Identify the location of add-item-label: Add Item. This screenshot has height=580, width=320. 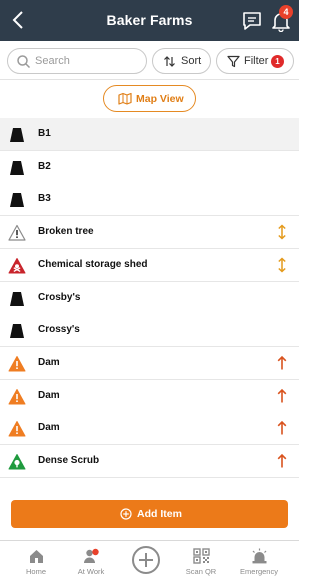
(159, 514).